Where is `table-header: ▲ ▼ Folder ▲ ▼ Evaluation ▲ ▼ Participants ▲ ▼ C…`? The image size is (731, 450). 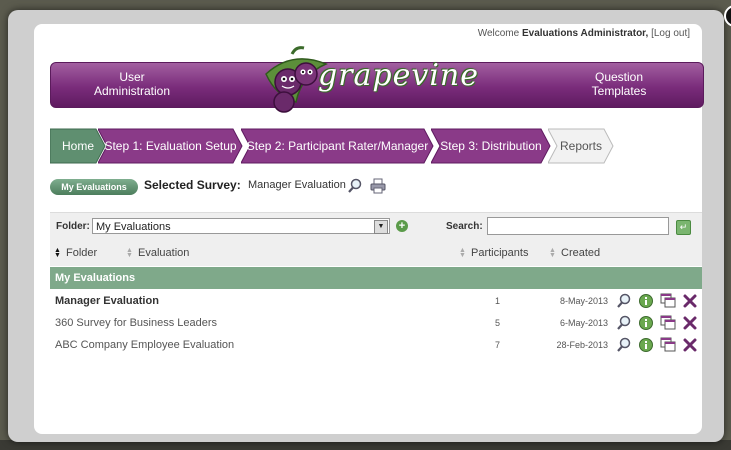 table-header: ▲ ▼ Folder ▲ ▼ Evaluation ▲ ▼ Participants ▲ ▼ C… is located at coordinates (376, 253).